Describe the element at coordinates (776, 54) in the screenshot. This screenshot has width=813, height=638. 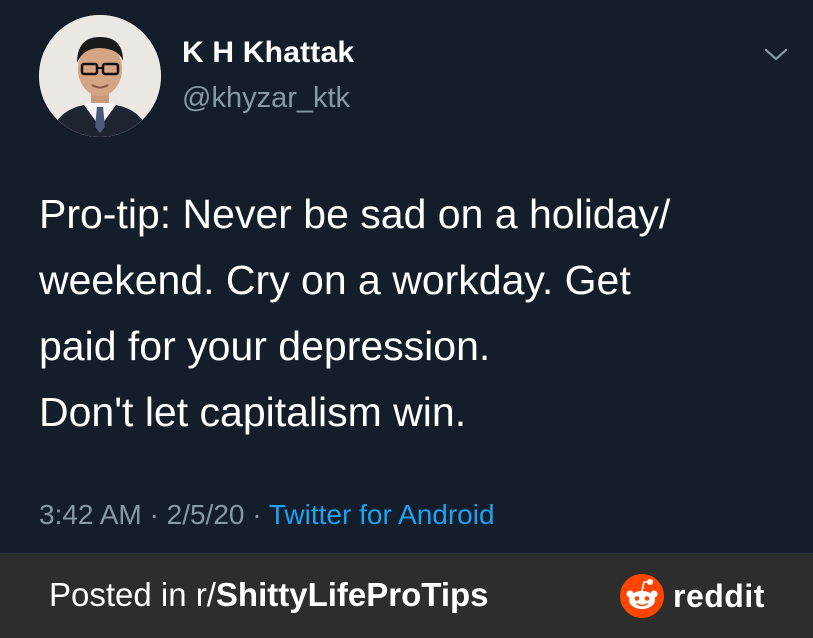
I see `chevron-down-icon` at that location.